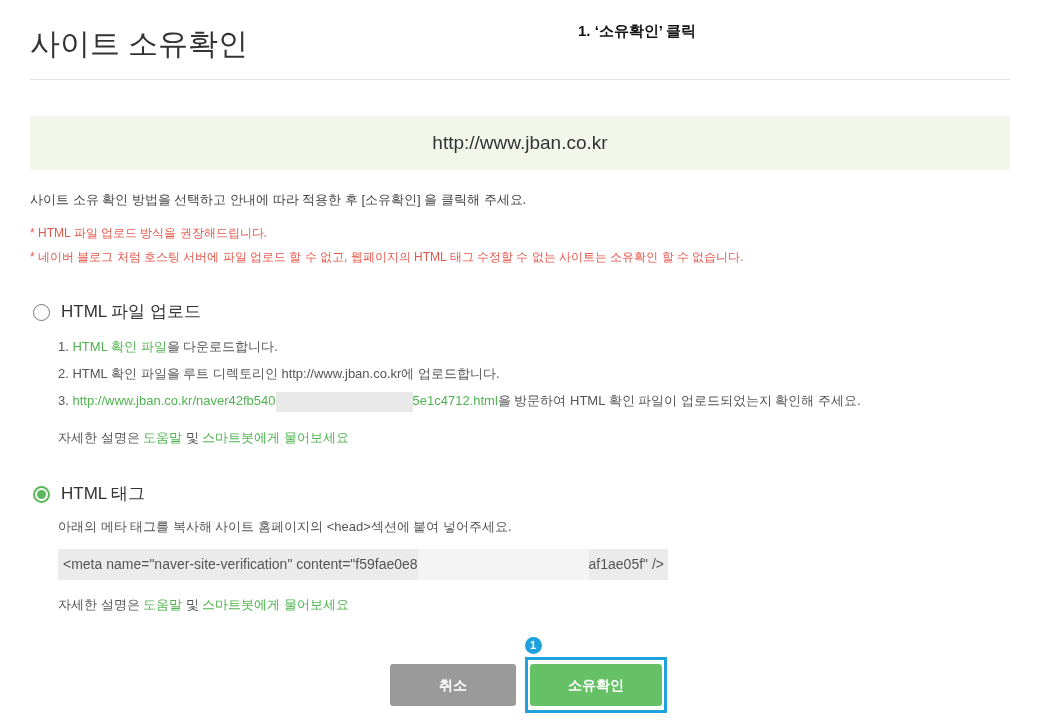 The width and height of the screenshot is (1040, 720). I want to click on radio-button, so click(41, 494).